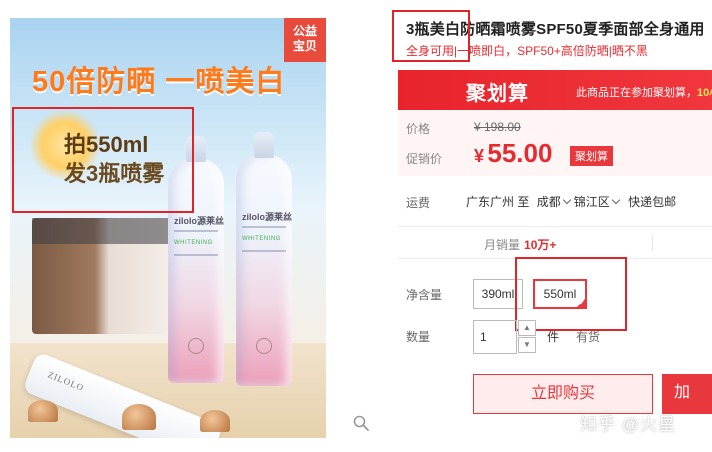  Describe the element at coordinates (527, 51) in the screenshot. I see `product-subtitle: 全身可用|一喷即白，SPF50+高倍防晒|晒不黑` at that location.